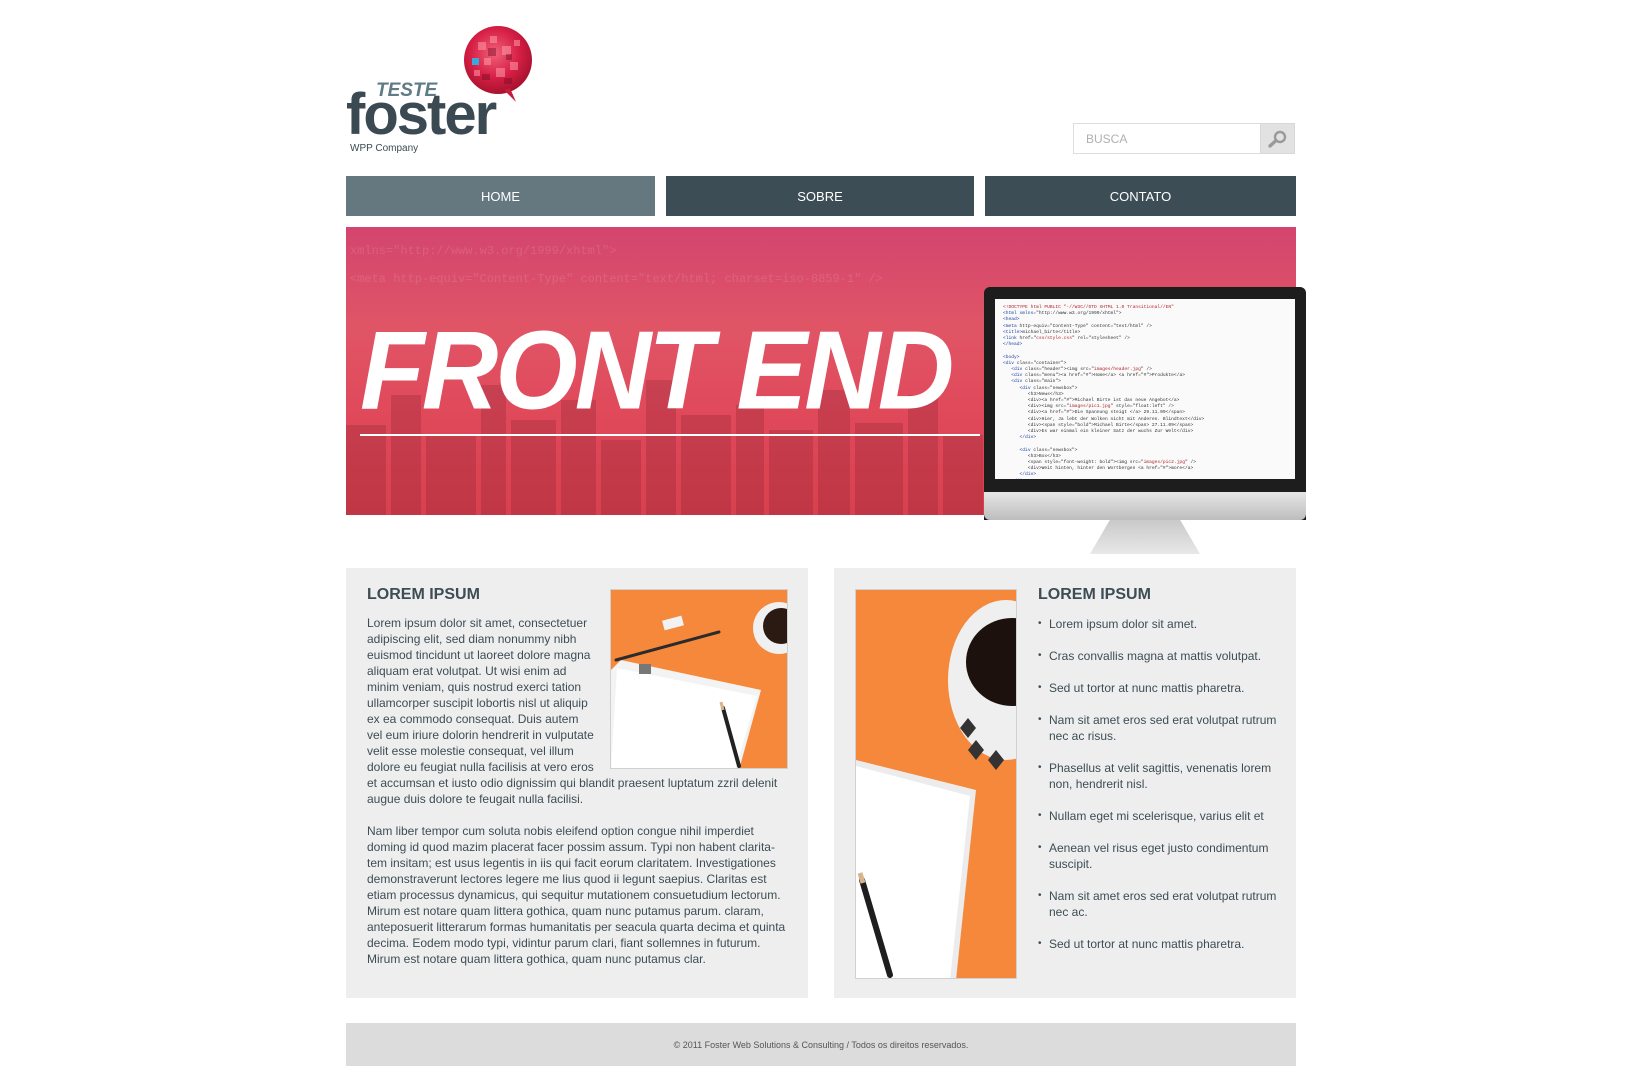  What do you see at coordinates (1145, 506) in the screenshot?
I see `monitor-chin` at bounding box center [1145, 506].